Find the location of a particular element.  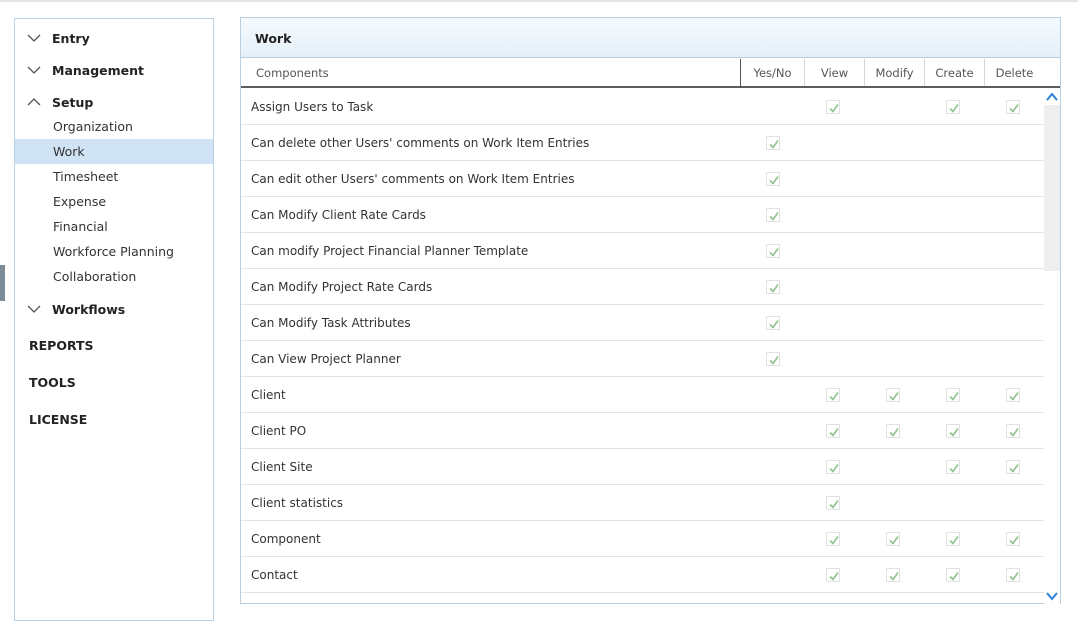

sidebar-item-work: Work is located at coordinates (114, 151).